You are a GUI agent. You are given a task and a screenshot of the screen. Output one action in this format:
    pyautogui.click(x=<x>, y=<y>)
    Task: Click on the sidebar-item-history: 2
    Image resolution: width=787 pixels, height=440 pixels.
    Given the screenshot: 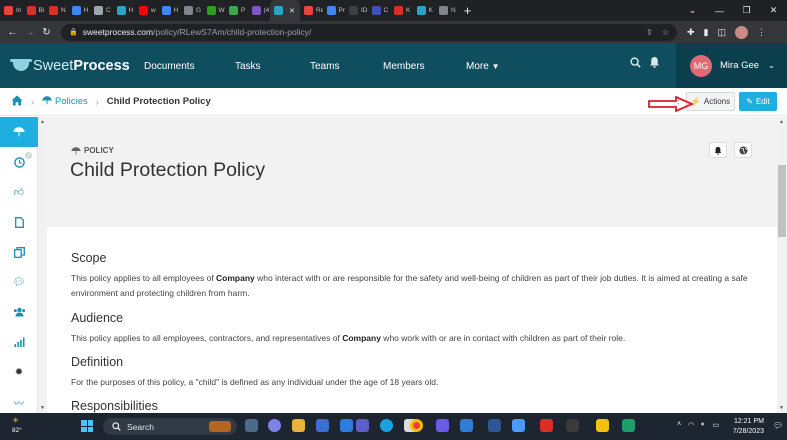 What is the action you would take?
    pyautogui.click(x=19, y=162)
    